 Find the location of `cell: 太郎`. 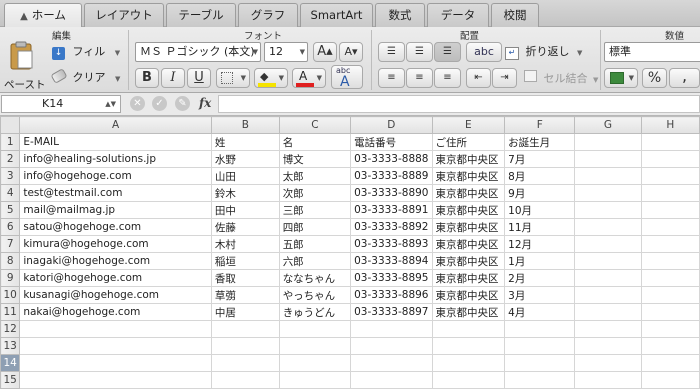

cell: 太郎 is located at coordinates (315, 176).